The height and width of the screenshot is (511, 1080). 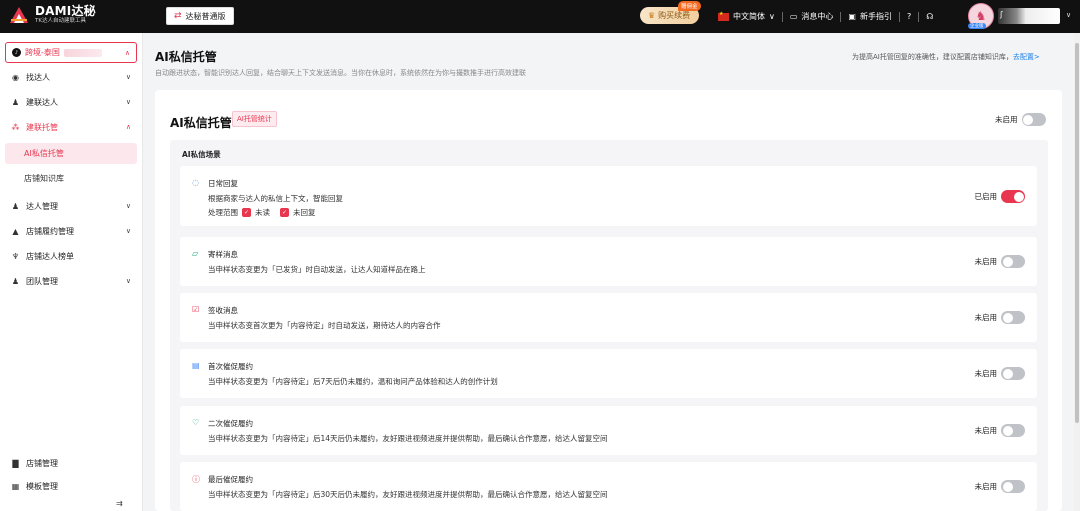 What do you see at coordinates (38, 77) in the screenshot?
I see `sidebar-item-label: 找达人` at bounding box center [38, 77].